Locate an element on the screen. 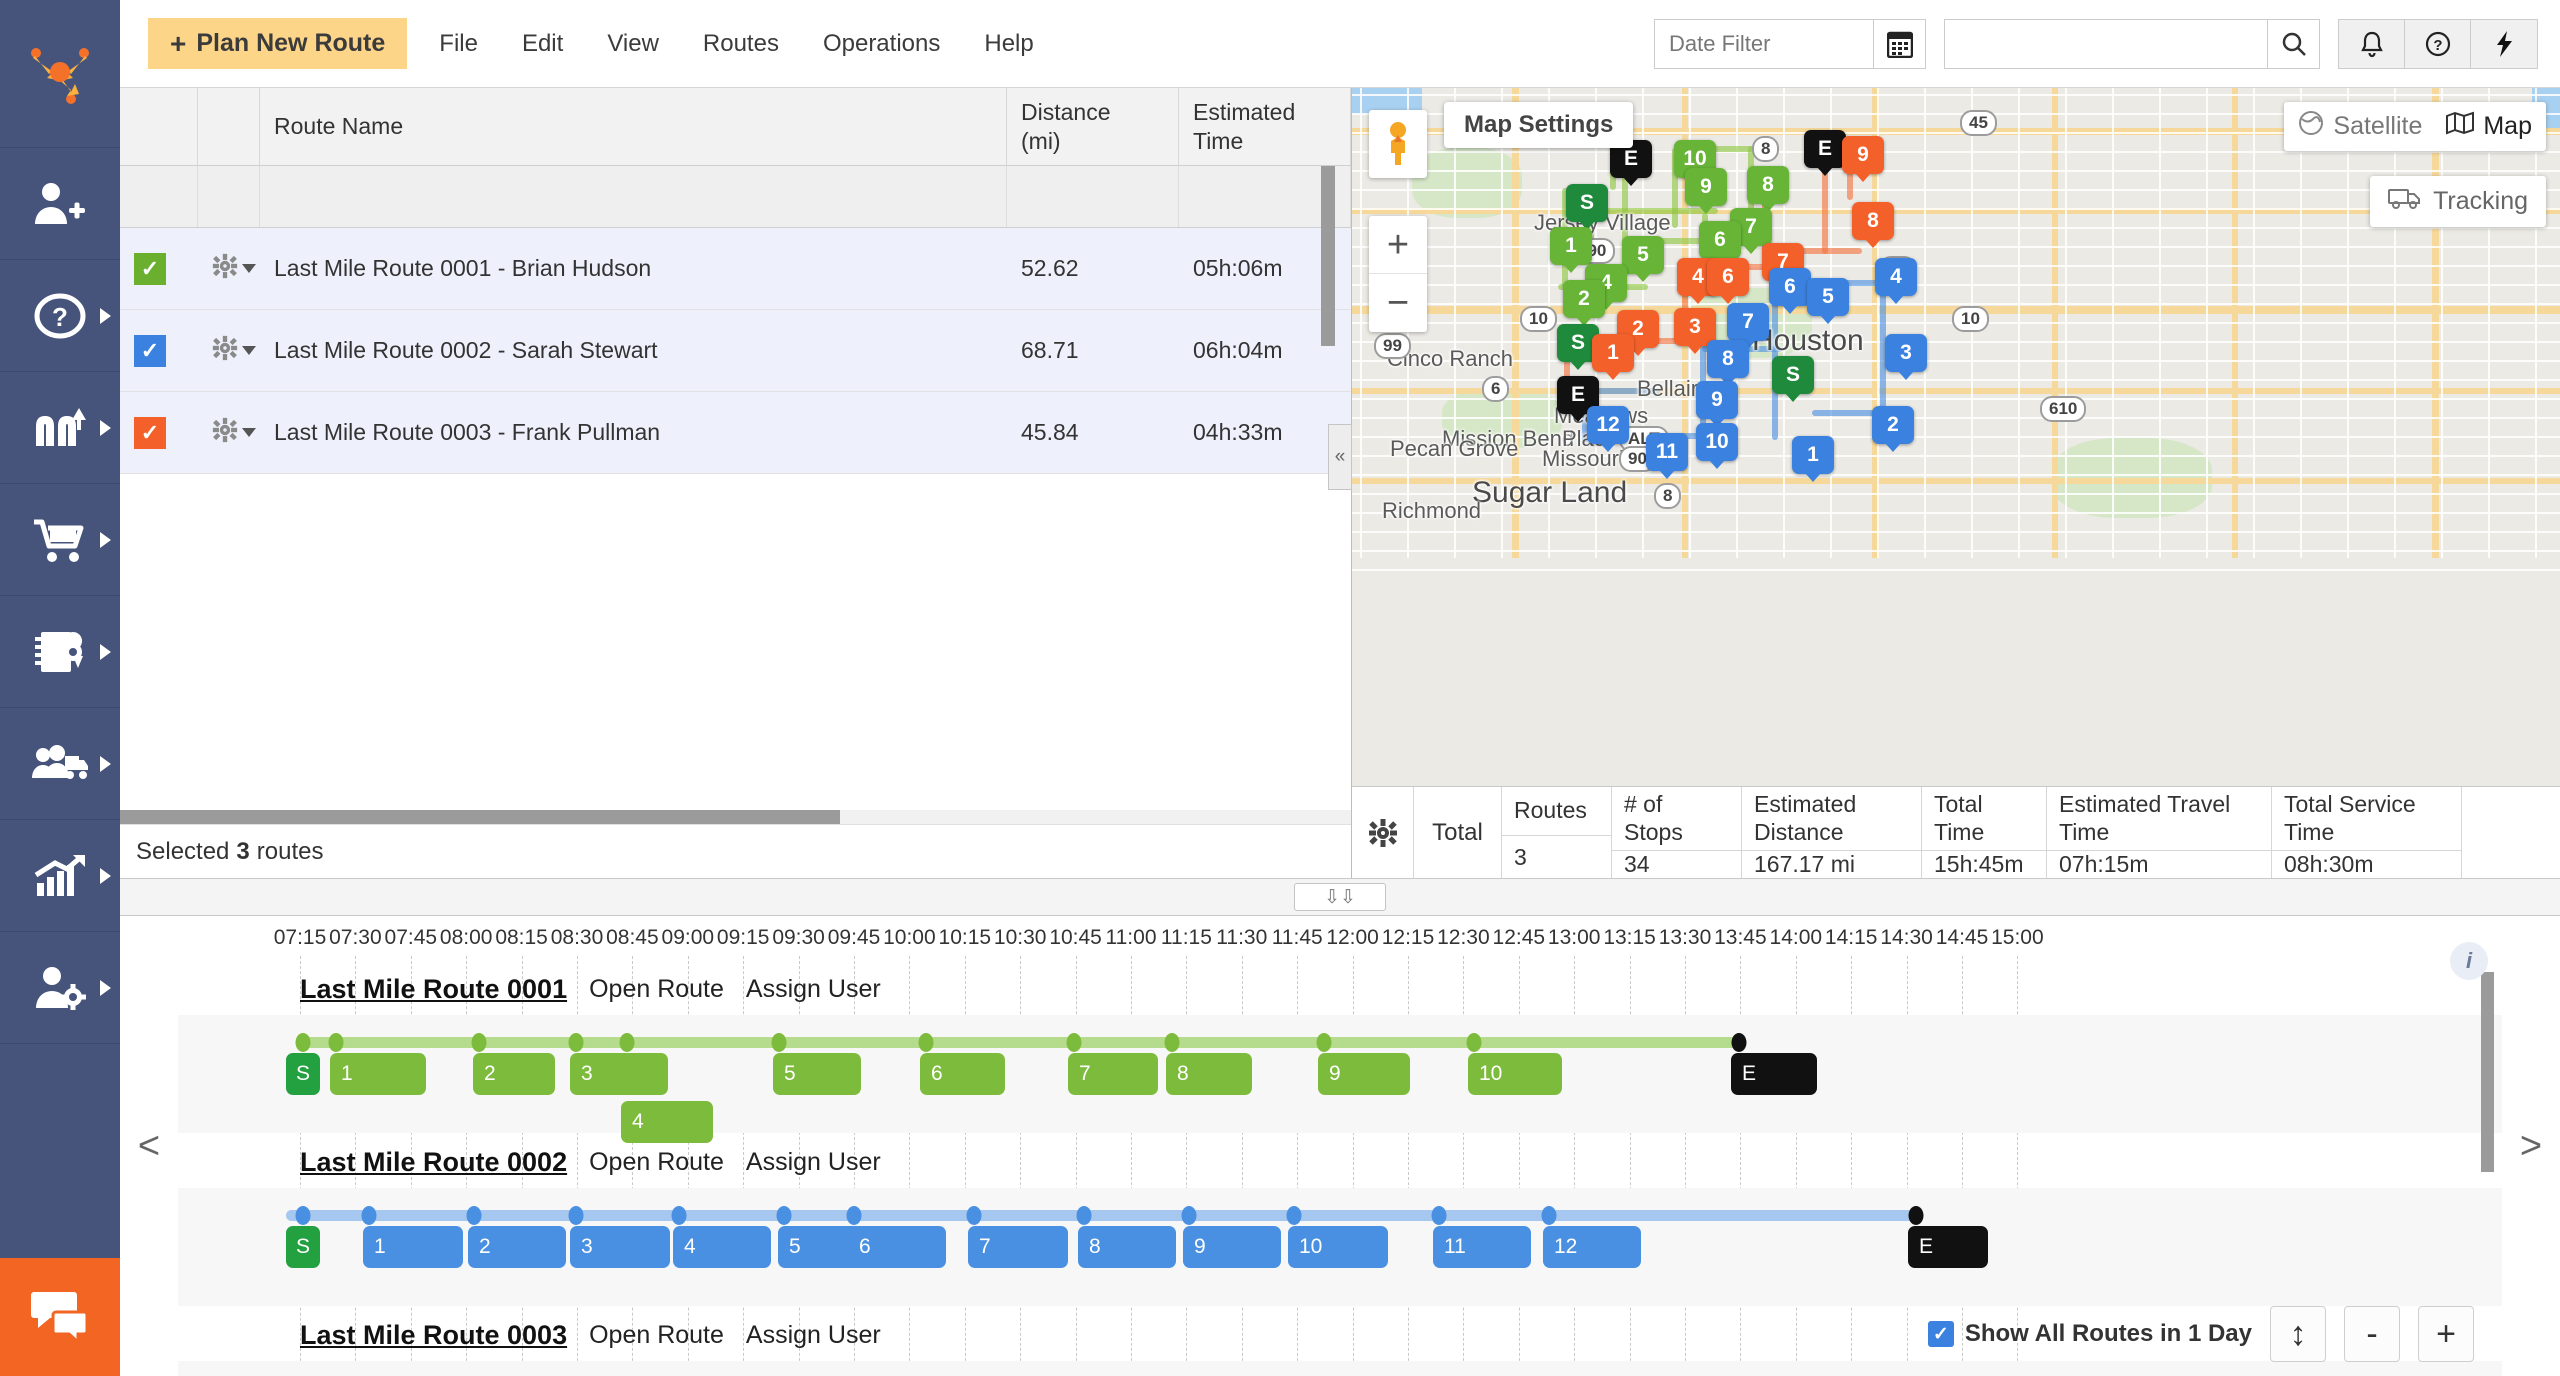 This screenshot has height=1376, width=2560. sidebar-item-routes is located at coordinates (60, 428).